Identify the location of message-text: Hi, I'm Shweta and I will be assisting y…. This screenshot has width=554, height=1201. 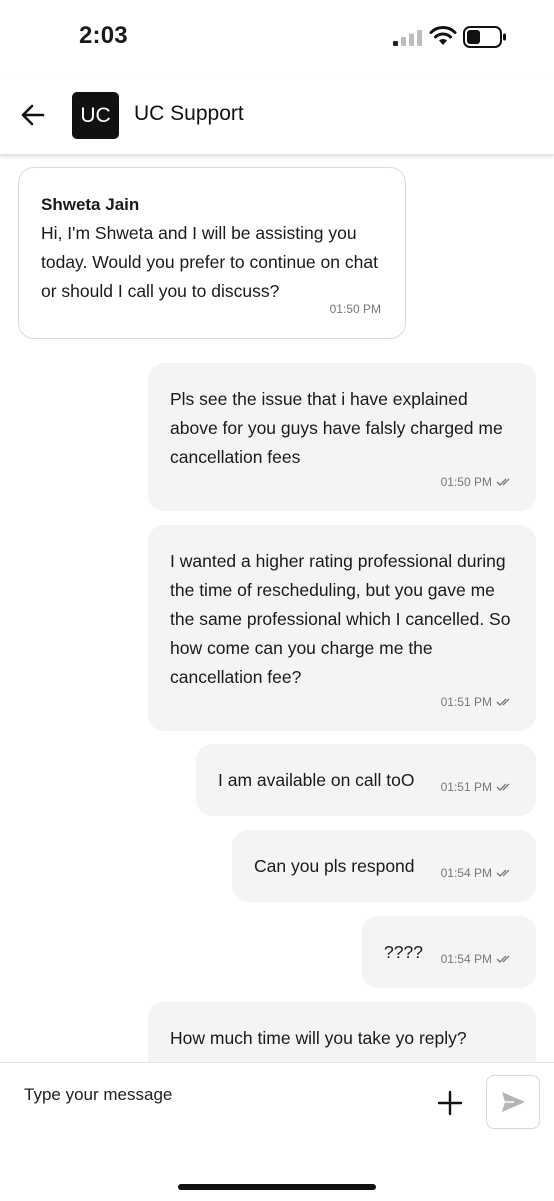
(209, 262).